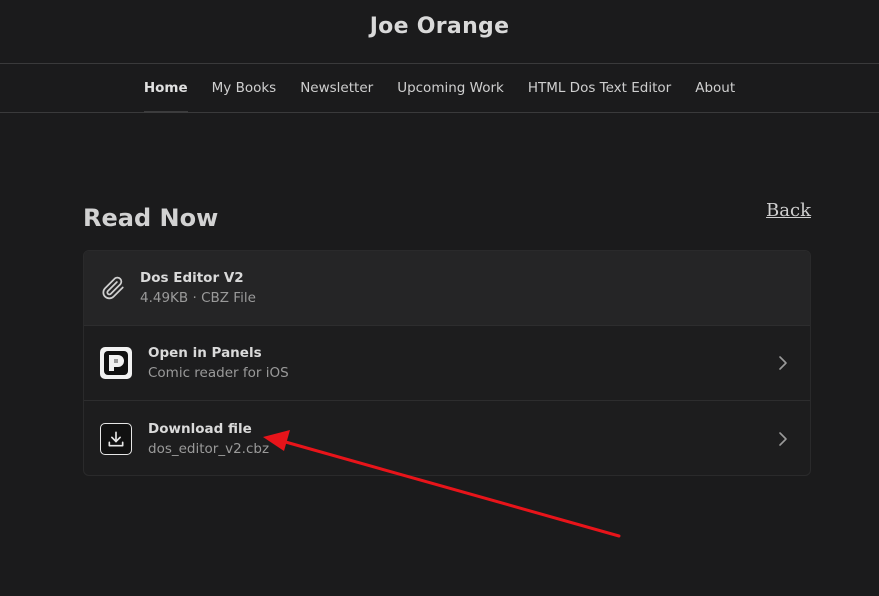 The width and height of the screenshot is (879, 596). I want to click on file-info-row: Dos Editor V2 4.49KB · CBZ File, so click(447, 288).